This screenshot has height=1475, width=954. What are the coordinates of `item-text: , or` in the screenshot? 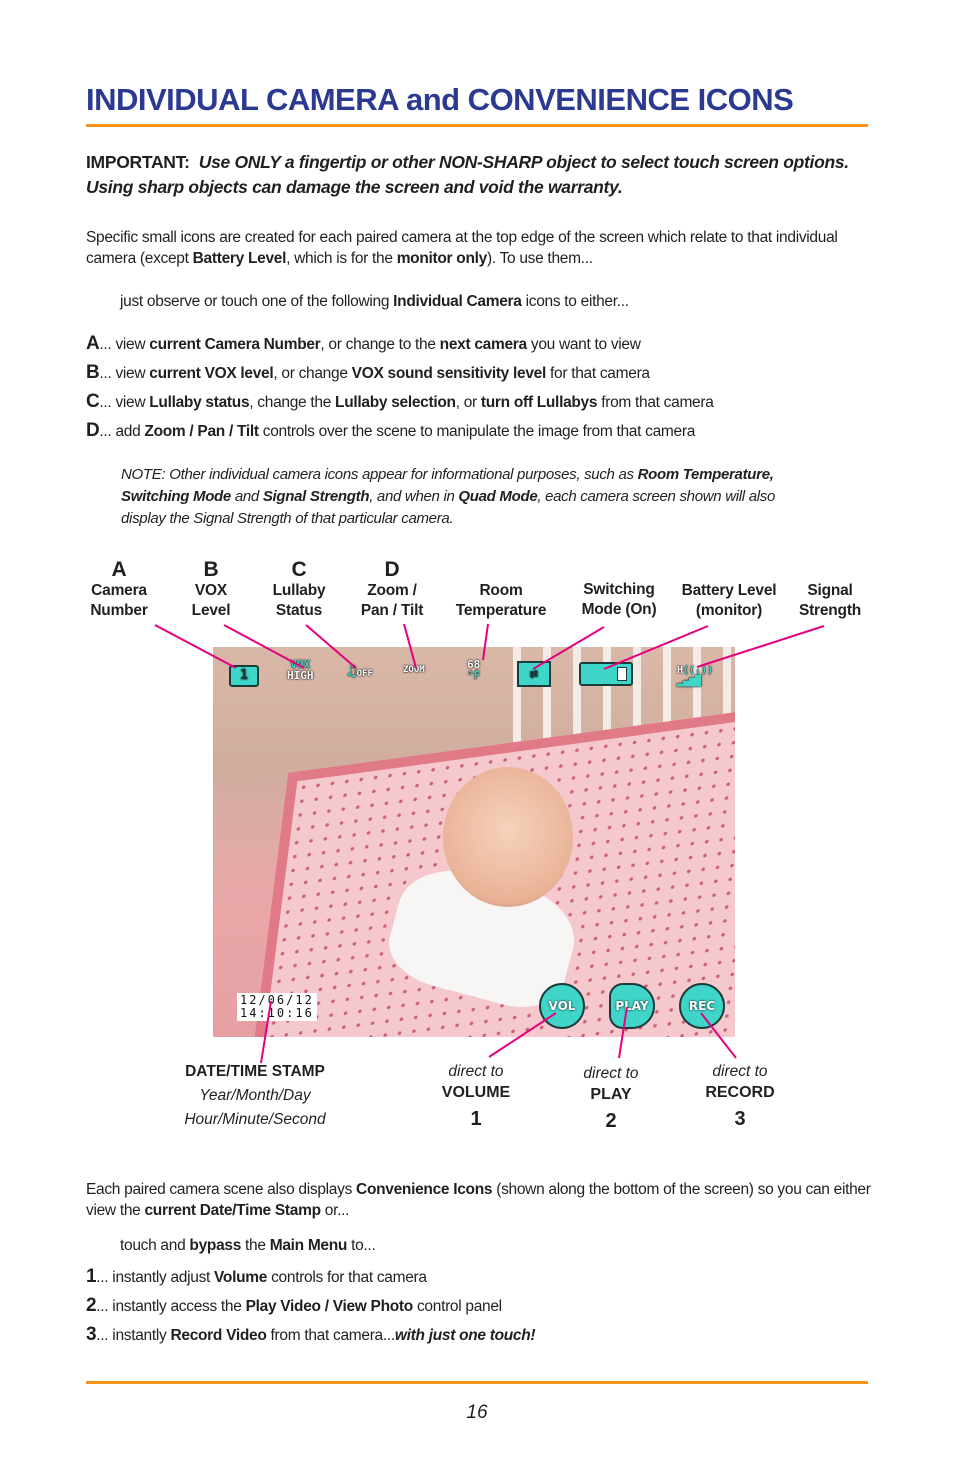 It's located at (468, 402).